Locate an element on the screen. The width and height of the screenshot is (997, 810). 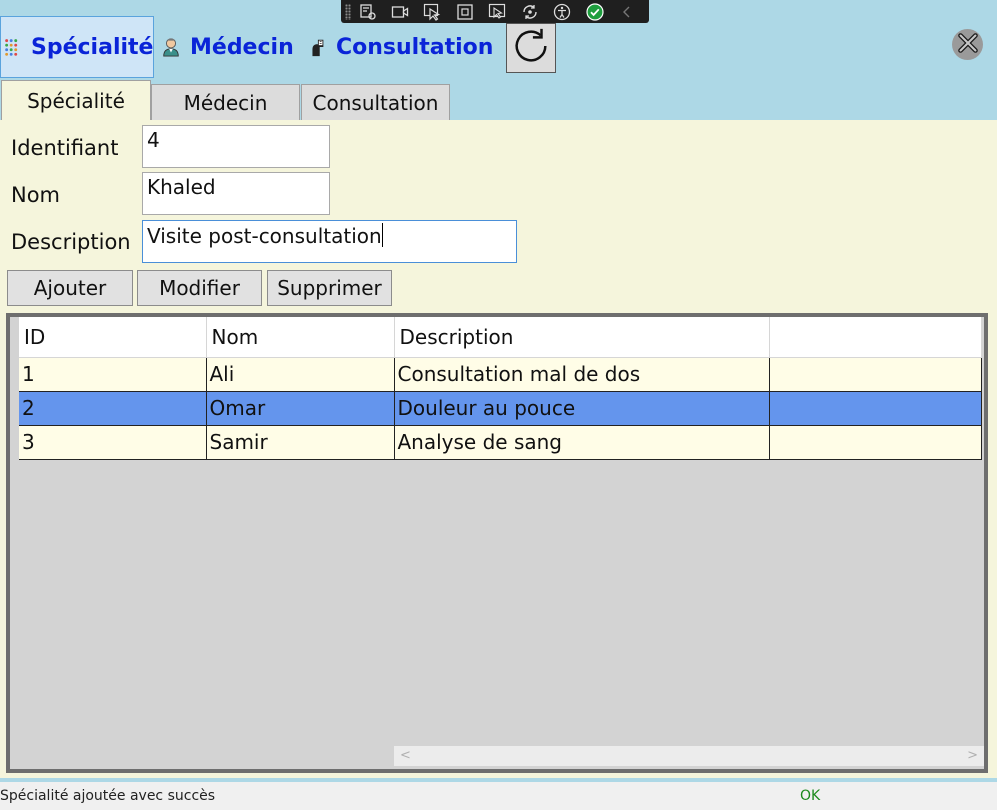
column-header-nom: Nom is located at coordinates (300, 337).